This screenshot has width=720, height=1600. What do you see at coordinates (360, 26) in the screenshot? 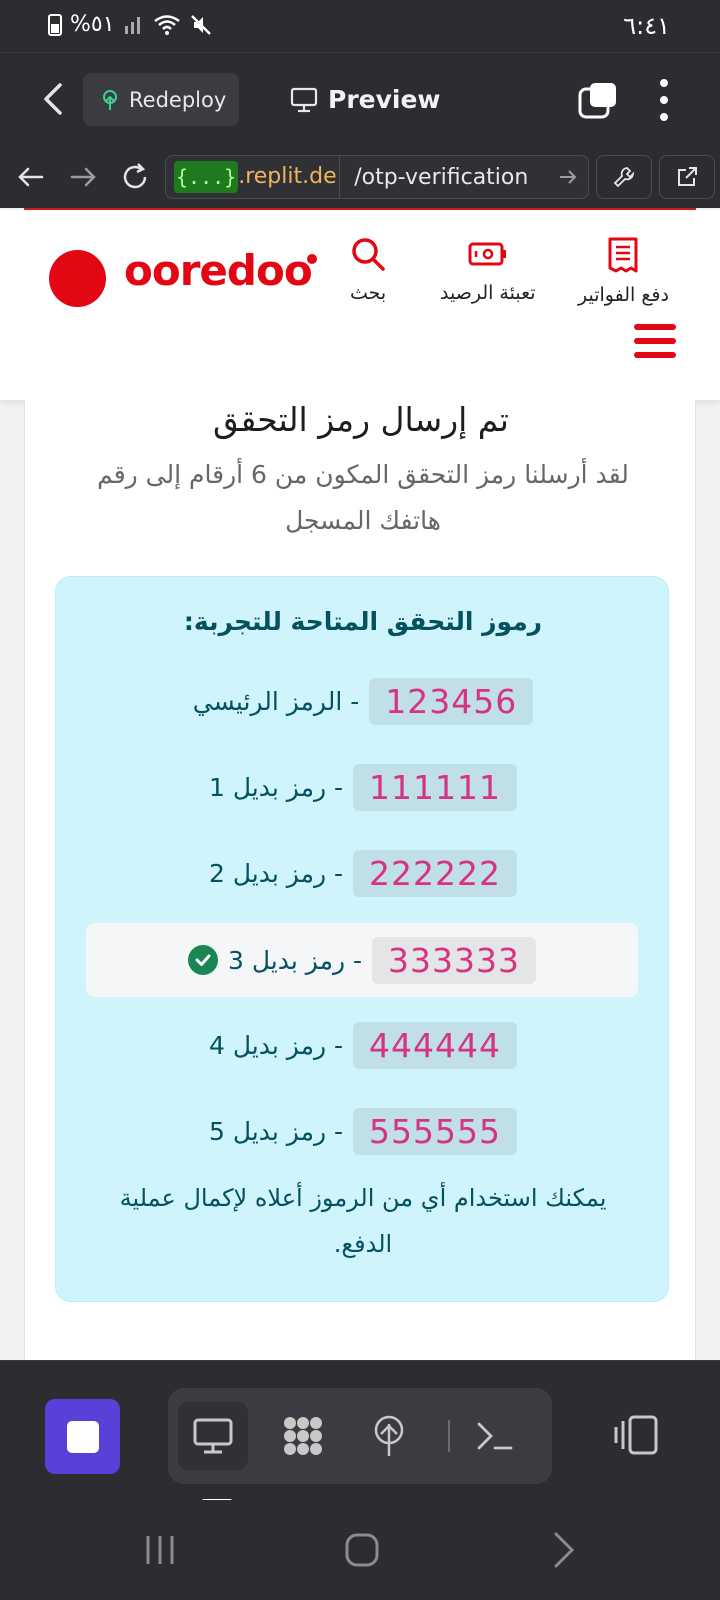
I see `status-bar: %٥١ ٦:٤١` at bounding box center [360, 26].